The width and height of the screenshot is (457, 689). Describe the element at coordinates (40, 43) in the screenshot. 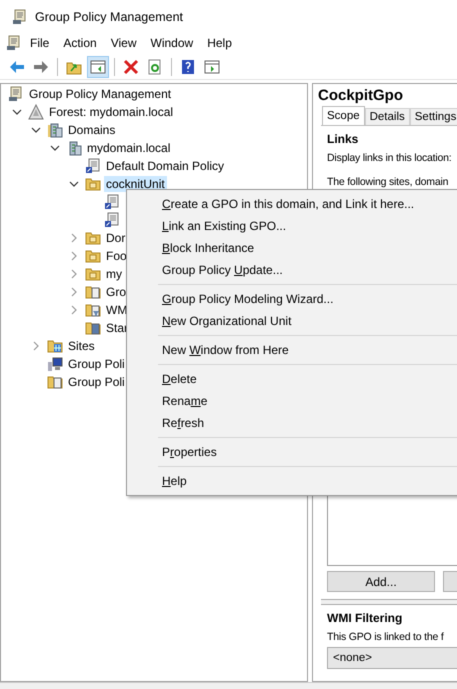

I see `menu-bar-item: File` at that location.